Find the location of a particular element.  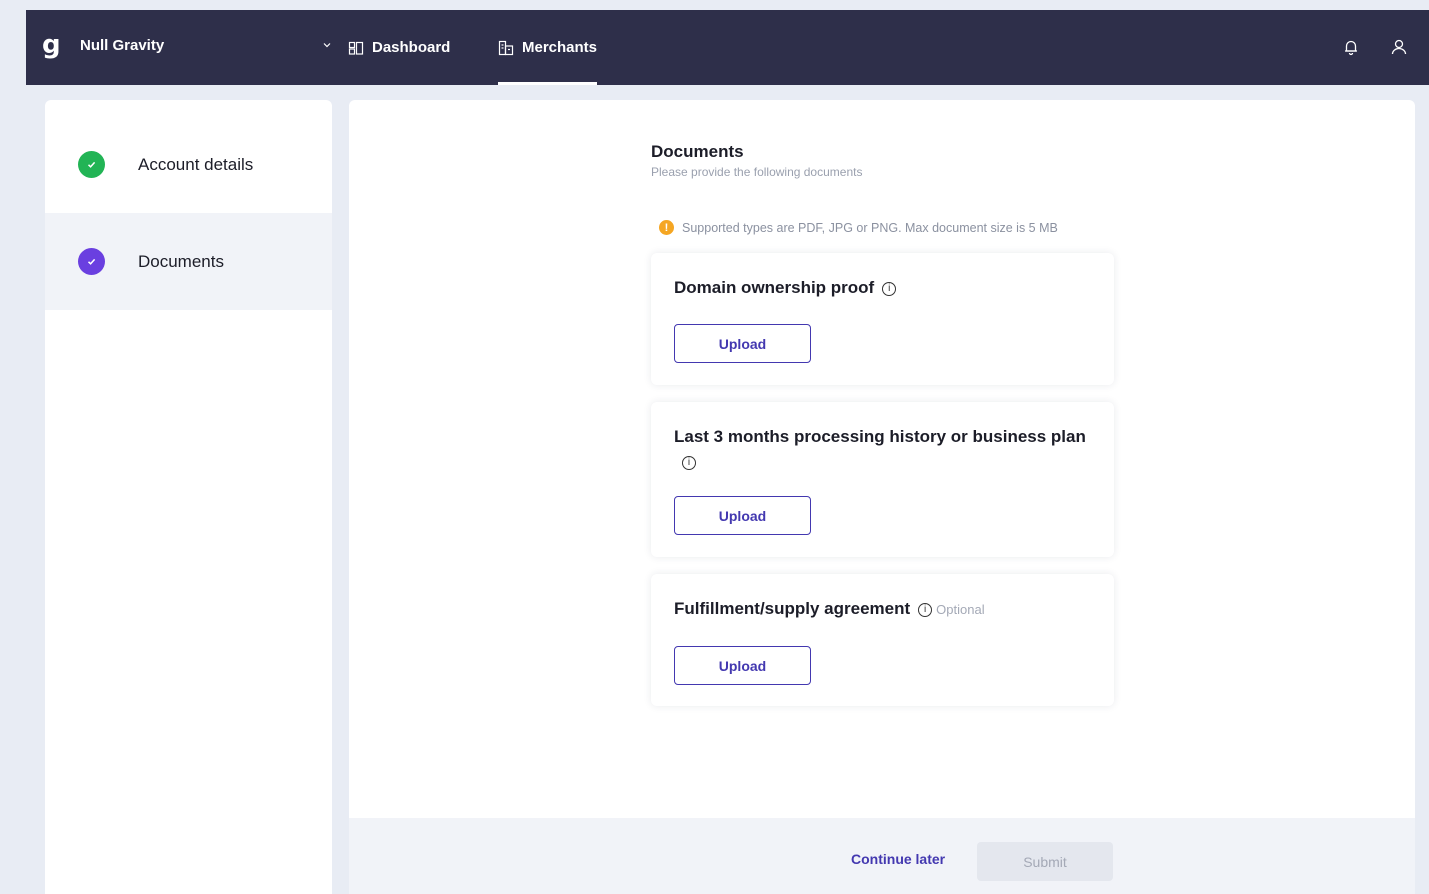

page-title: Documents is located at coordinates (697, 151).